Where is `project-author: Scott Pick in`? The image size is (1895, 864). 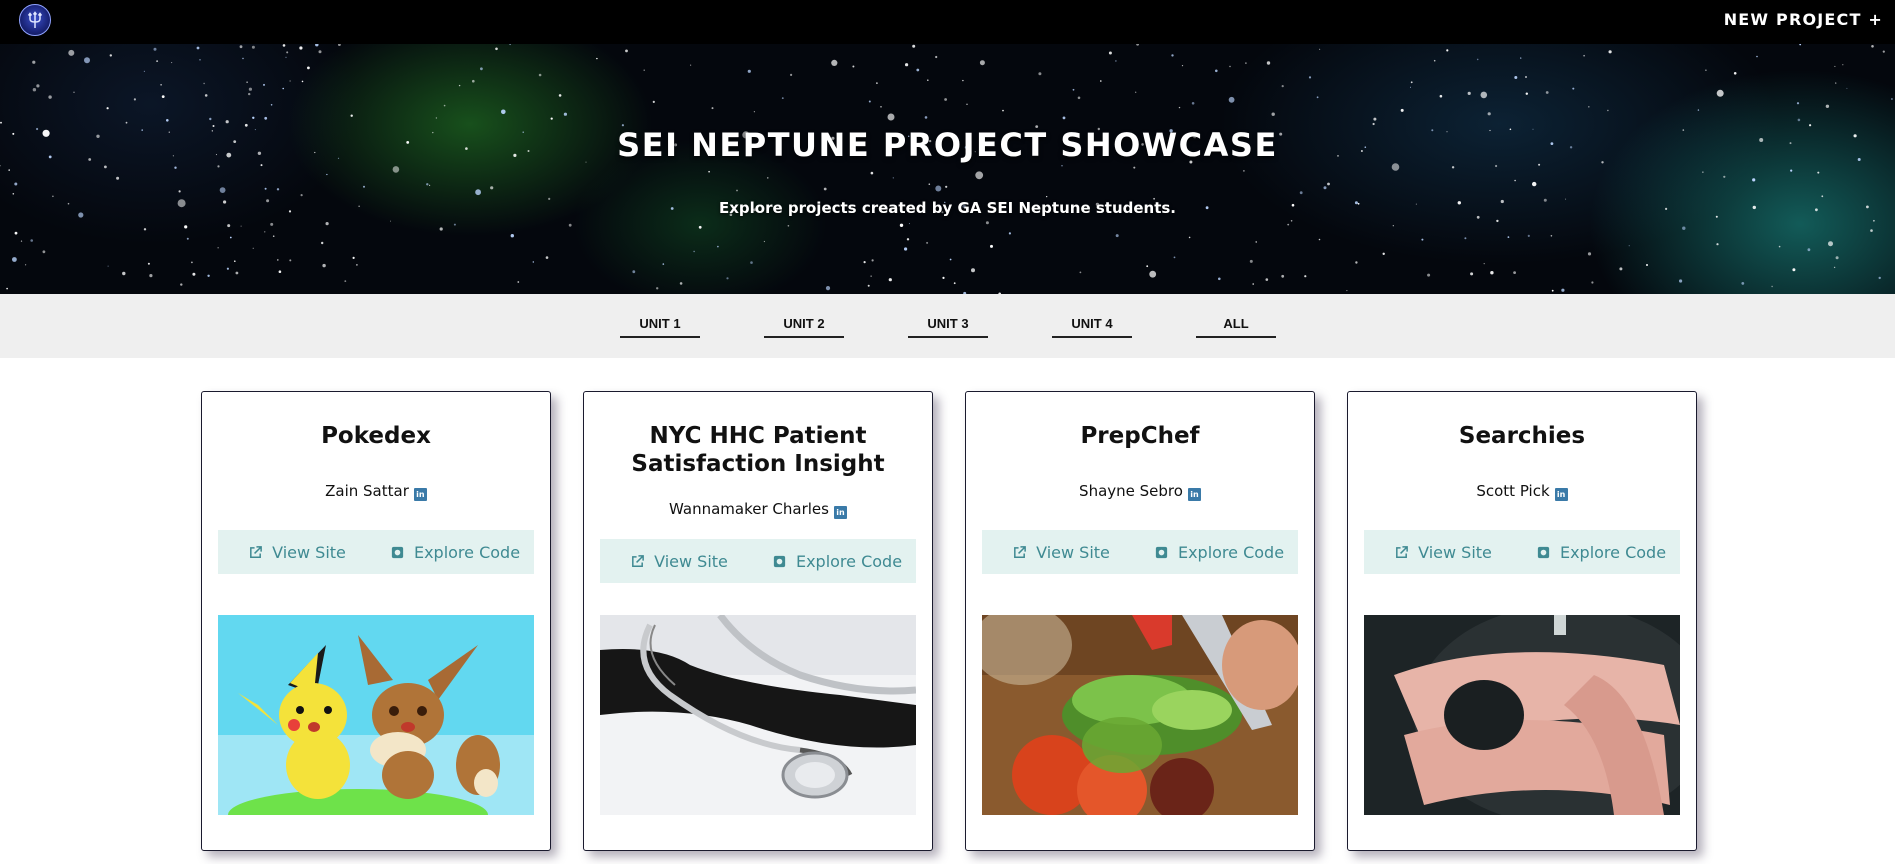
project-author: Scott Pick in is located at coordinates (1522, 491).